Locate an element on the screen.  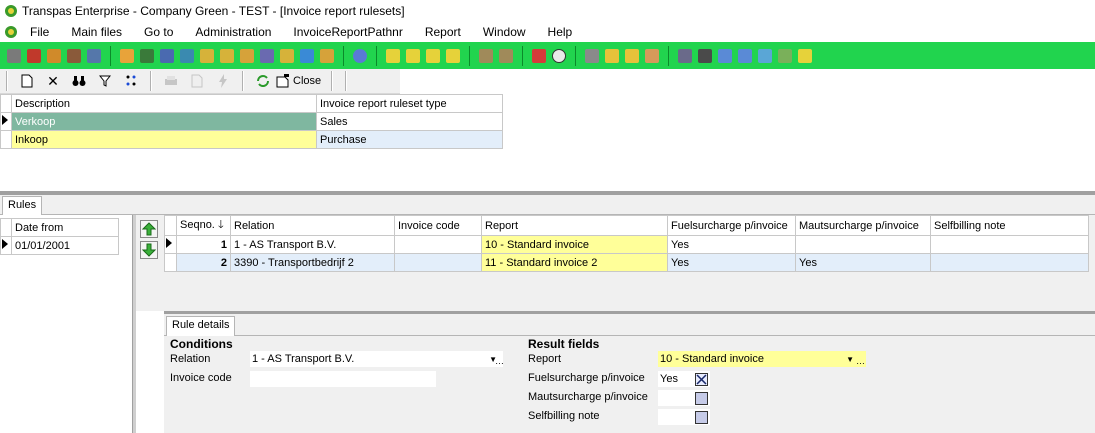
menu-window: Window is located at coordinates (504, 32).